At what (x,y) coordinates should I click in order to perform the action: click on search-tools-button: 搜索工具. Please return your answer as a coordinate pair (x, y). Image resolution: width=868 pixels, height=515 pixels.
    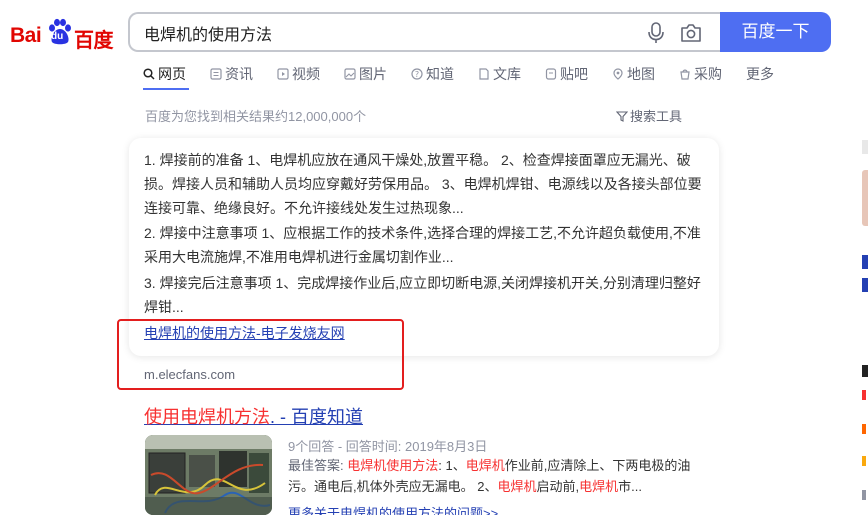
    Looking at the image, I should click on (649, 115).